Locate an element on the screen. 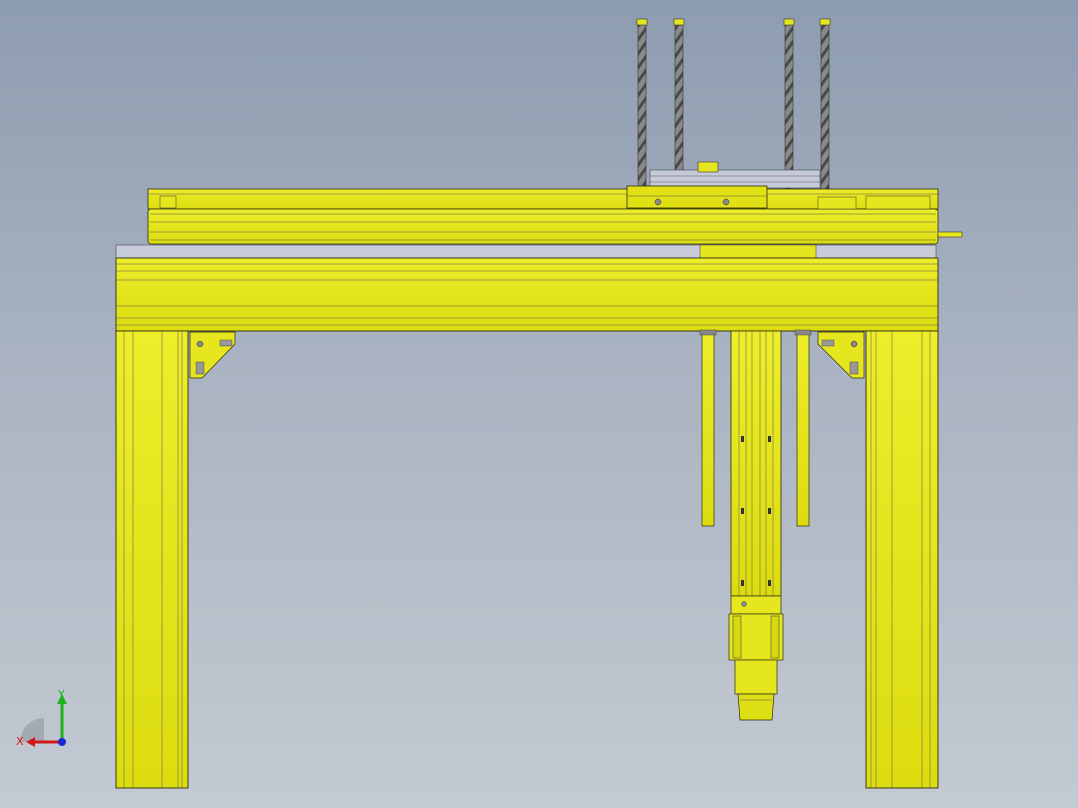 The height and width of the screenshot is (808, 1078). x-axis-linear-module is located at coordinates (555, 216).